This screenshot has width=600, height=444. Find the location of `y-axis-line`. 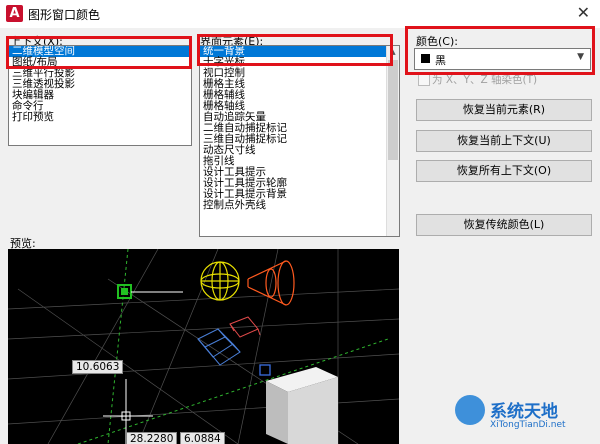

y-axis-line is located at coordinates (118, 346).